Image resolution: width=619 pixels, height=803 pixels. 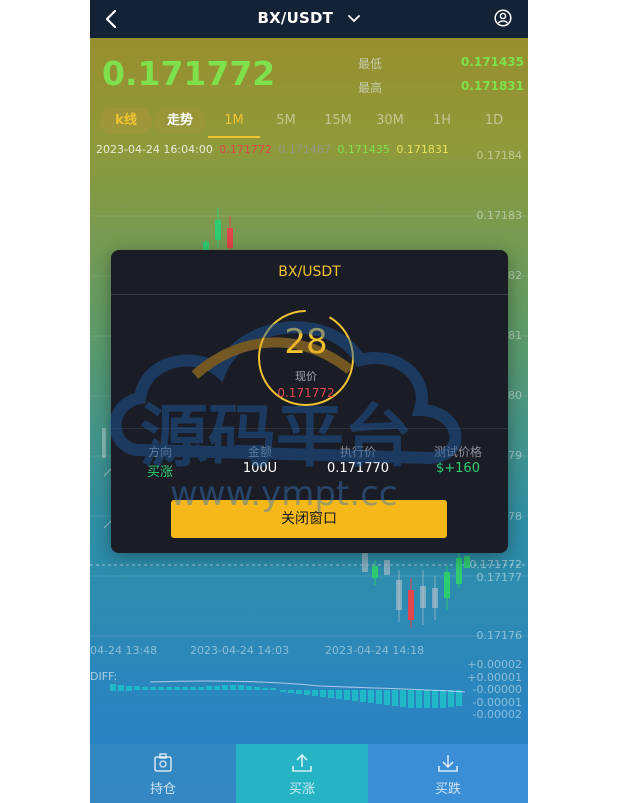 I want to click on active-tab-indicator, so click(x=234, y=137).